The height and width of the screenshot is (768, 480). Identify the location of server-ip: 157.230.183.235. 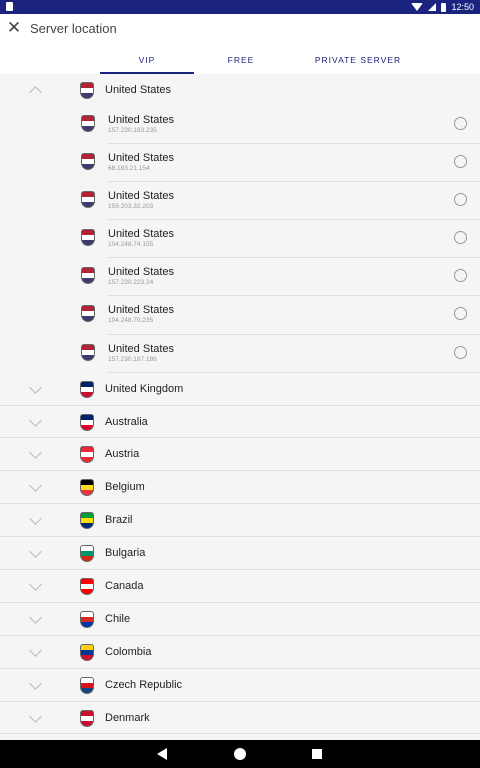
(132, 130).